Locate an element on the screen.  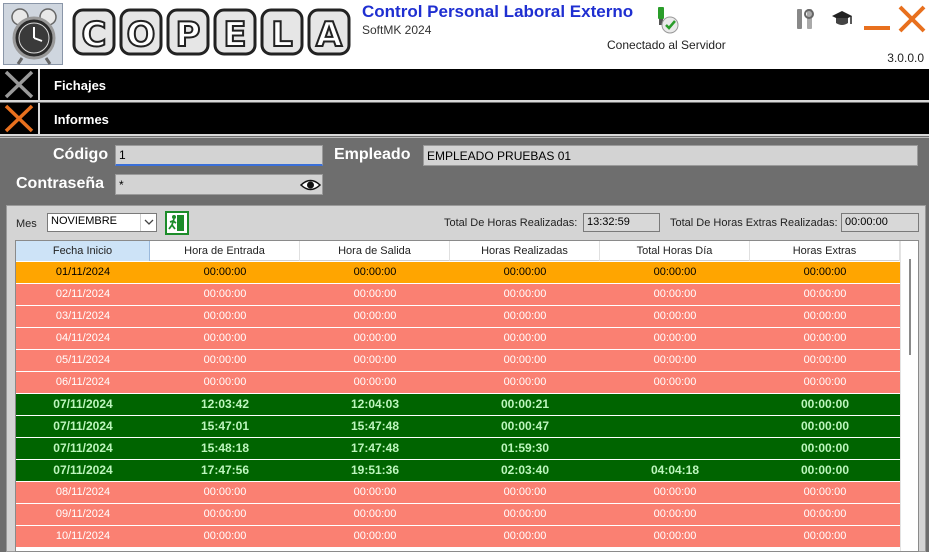
table-cell: 00:00:47 is located at coordinates (525, 426).